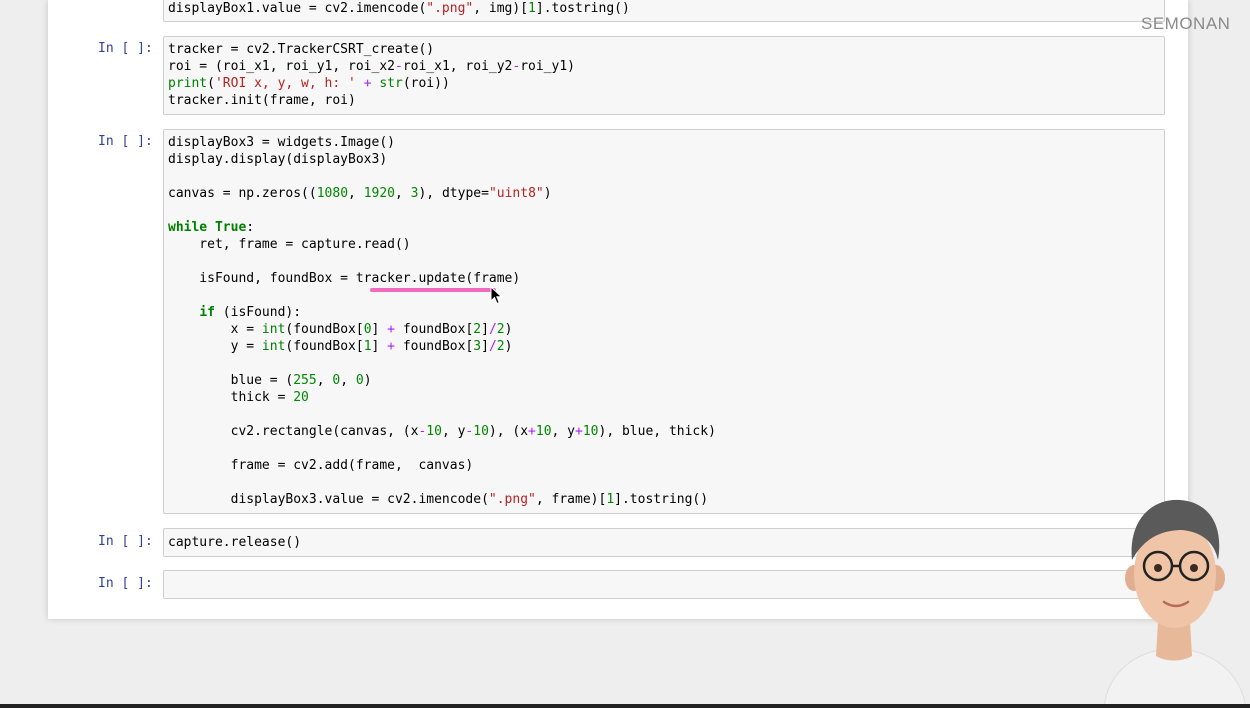  What do you see at coordinates (664, 542) in the screenshot?
I see `code-cell-4-input` at bounding box center [664, 542].